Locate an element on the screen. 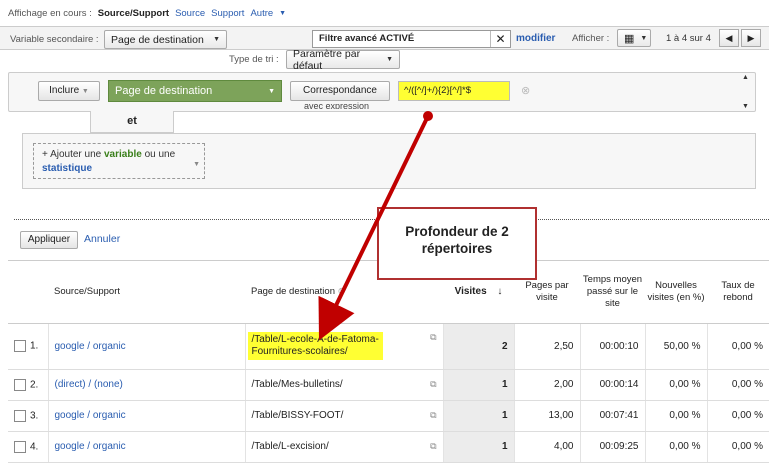 The height and width of the screenshot is (463, 769). scroll-up-icon: ▲ is located at coordinates (745, 77).